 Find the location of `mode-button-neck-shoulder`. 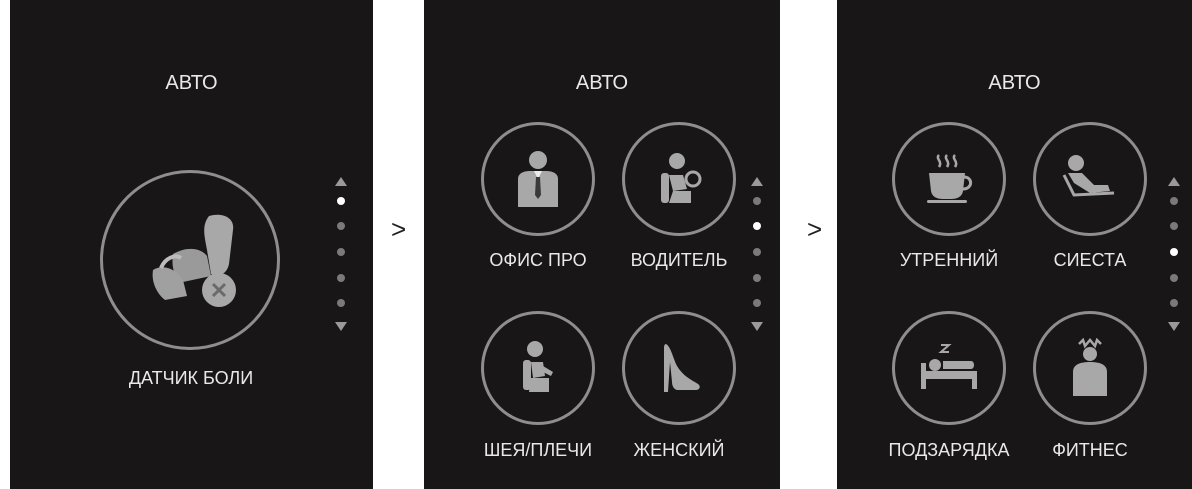

mode-button-neck-shoulder is located at coordinates (538, 368).